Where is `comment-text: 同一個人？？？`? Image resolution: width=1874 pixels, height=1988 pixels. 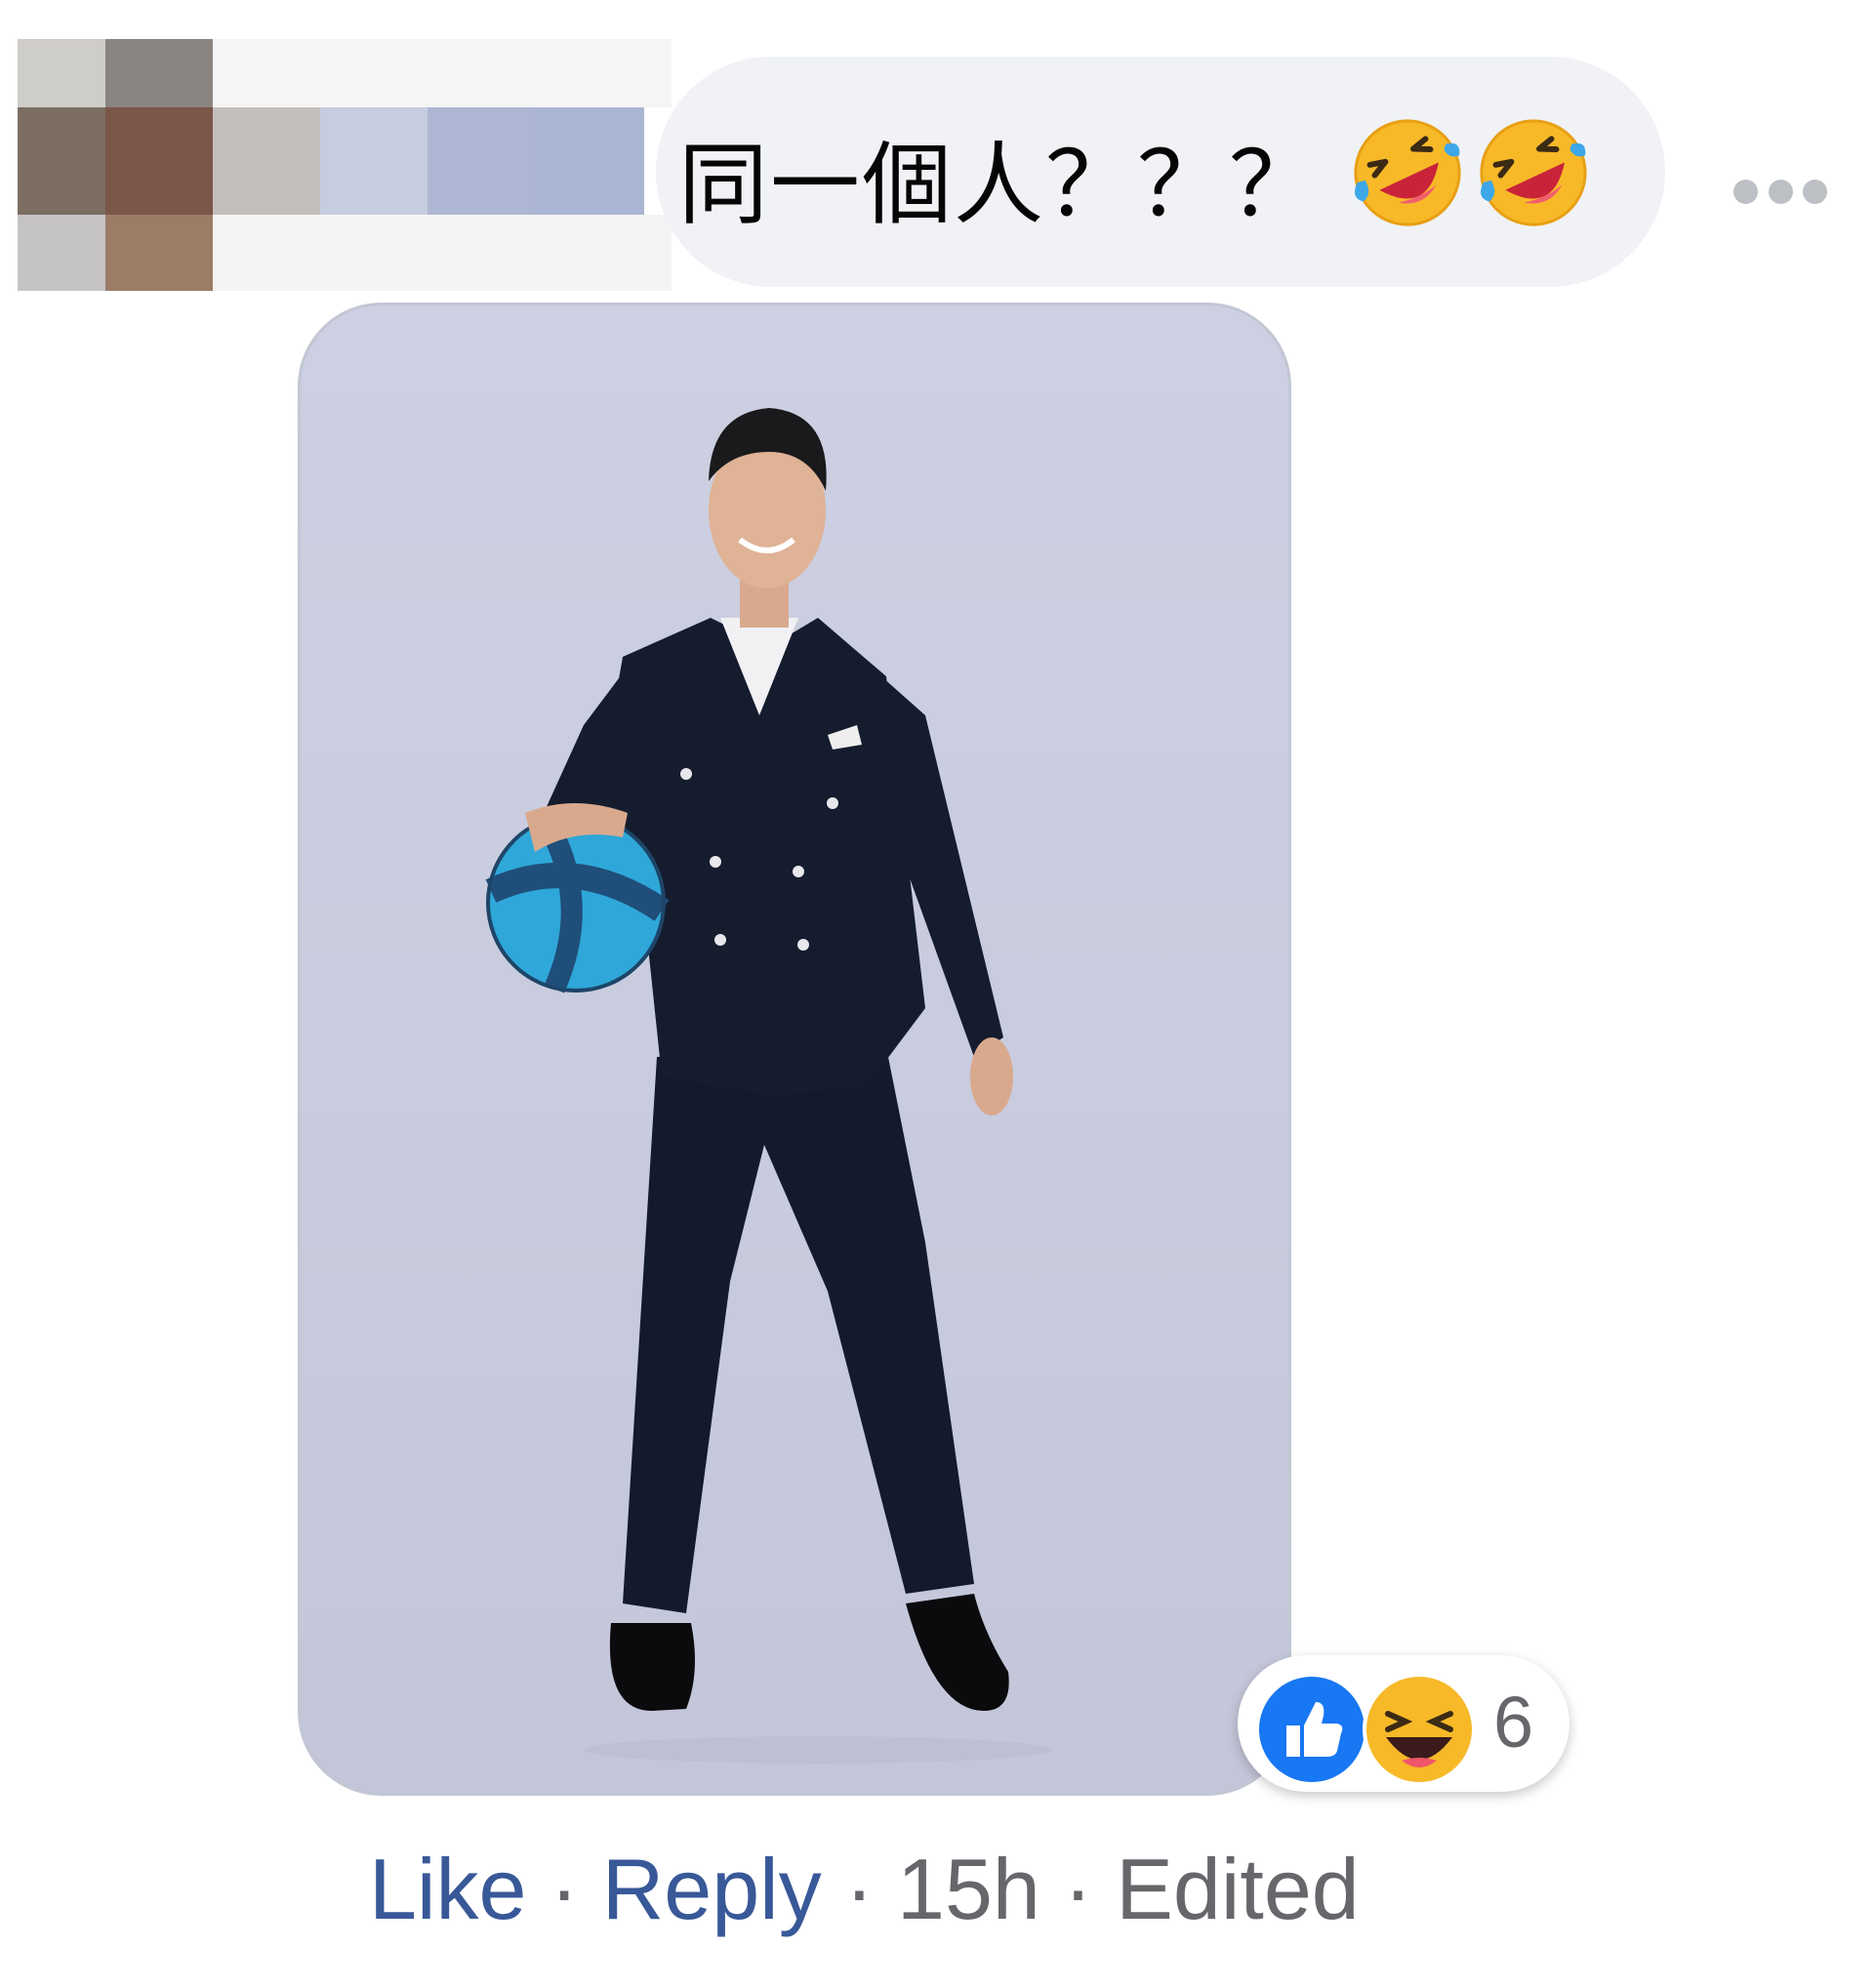 comment-text: 同一個人？？？ is located at coordinates (1000, 184).